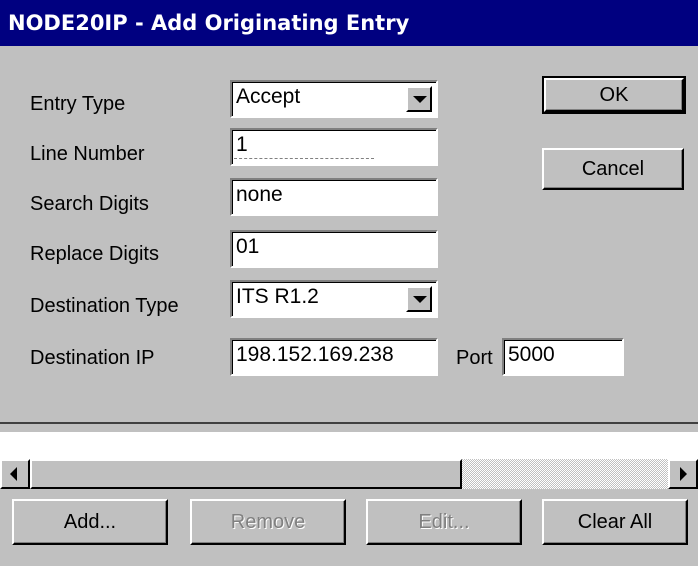 This screenshot has height=566, width=698. Describe the element at coordinates (474, 358) in the screenshot. I see `port-label: Port` at that location.